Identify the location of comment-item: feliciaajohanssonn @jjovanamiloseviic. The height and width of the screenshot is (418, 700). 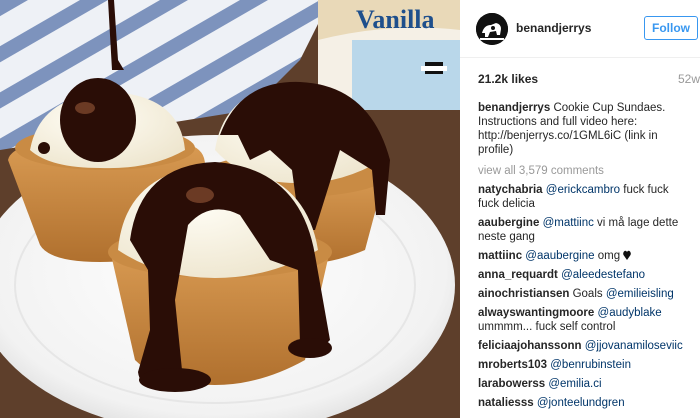
(585, 346).